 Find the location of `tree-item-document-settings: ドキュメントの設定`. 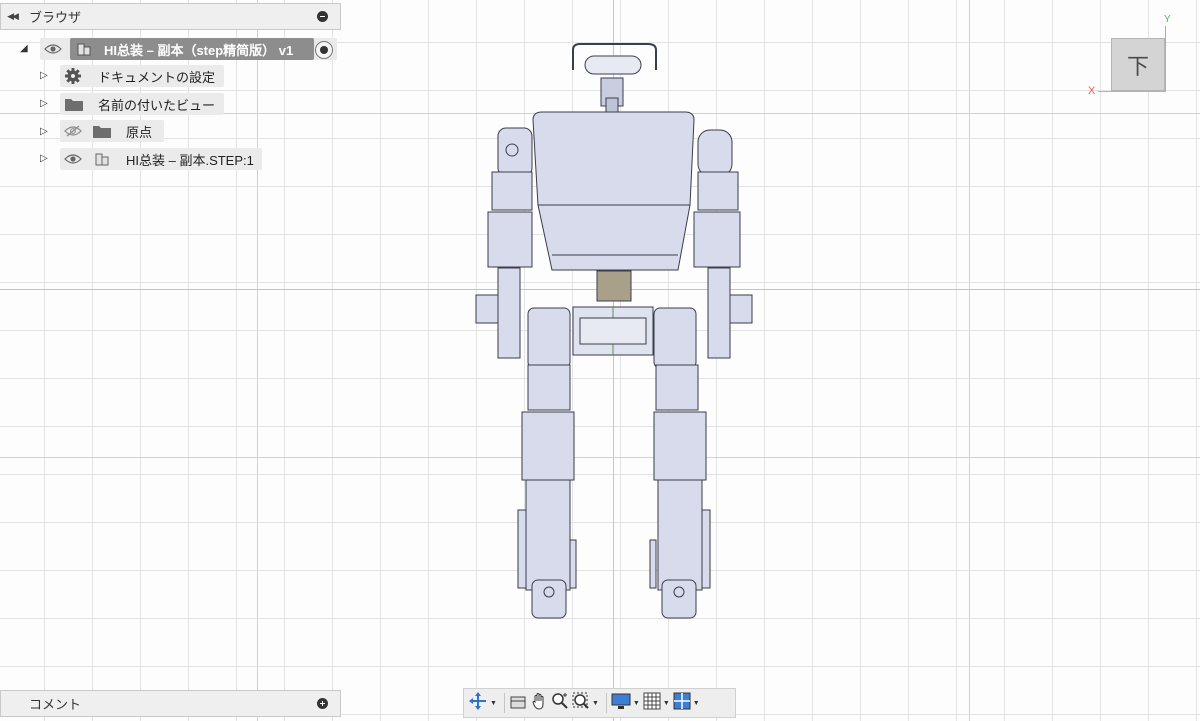

tree-item-document-settings: ドキュメントの設定 is located at coordinates (142, 76).